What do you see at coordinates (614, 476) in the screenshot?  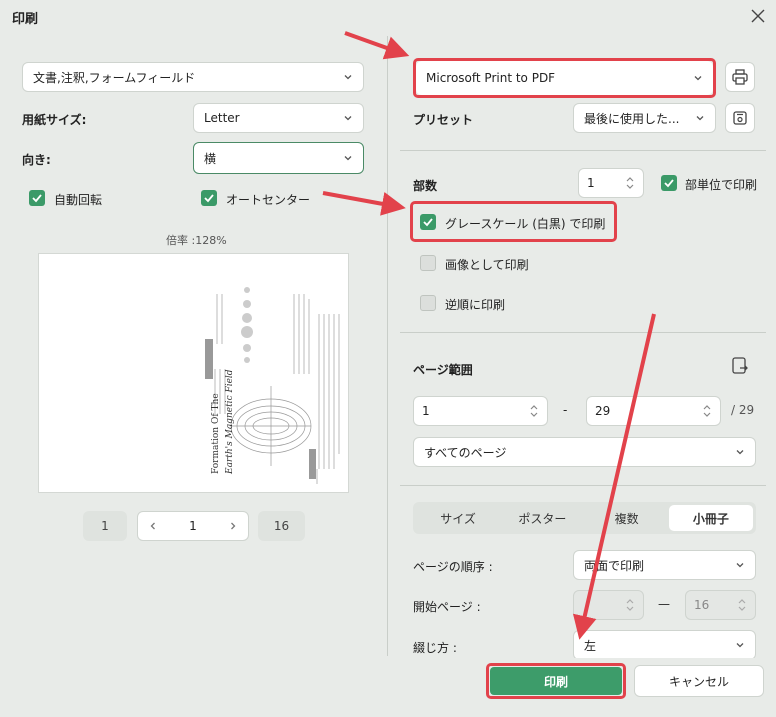 I see `arrow-to-print-button` at bounding box center [614, 476].